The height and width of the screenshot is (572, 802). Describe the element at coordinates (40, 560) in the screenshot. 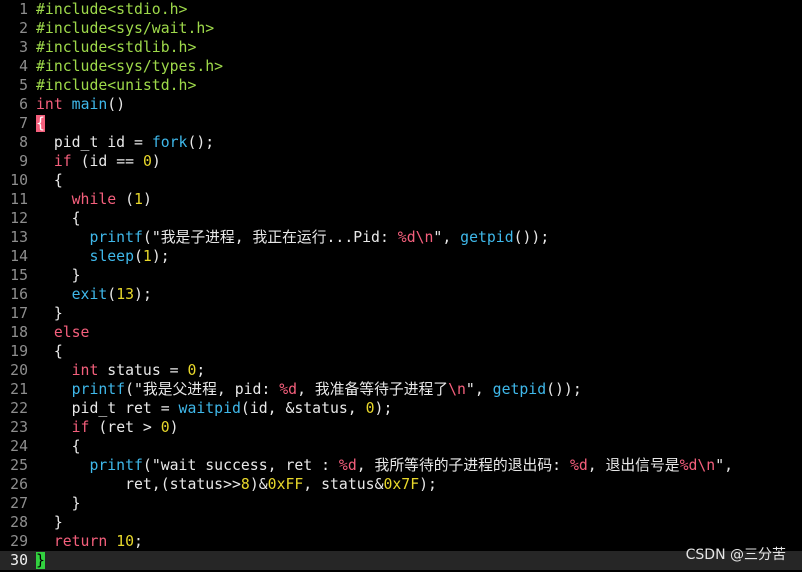

I see `matched-brace-close-cursor: }` at that location.